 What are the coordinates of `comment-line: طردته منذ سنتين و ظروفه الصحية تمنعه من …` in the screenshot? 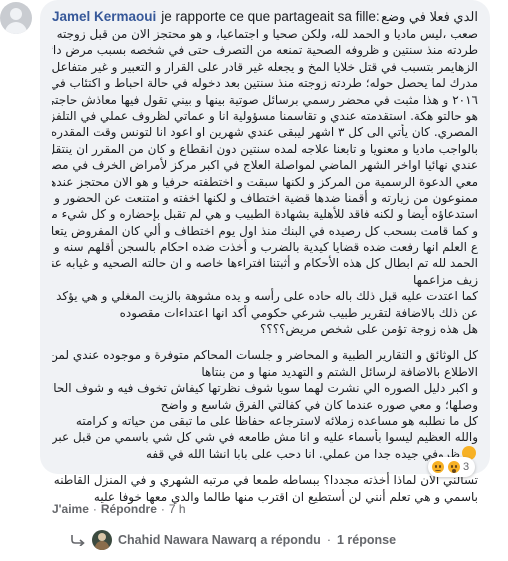 It's located at (265, 50).